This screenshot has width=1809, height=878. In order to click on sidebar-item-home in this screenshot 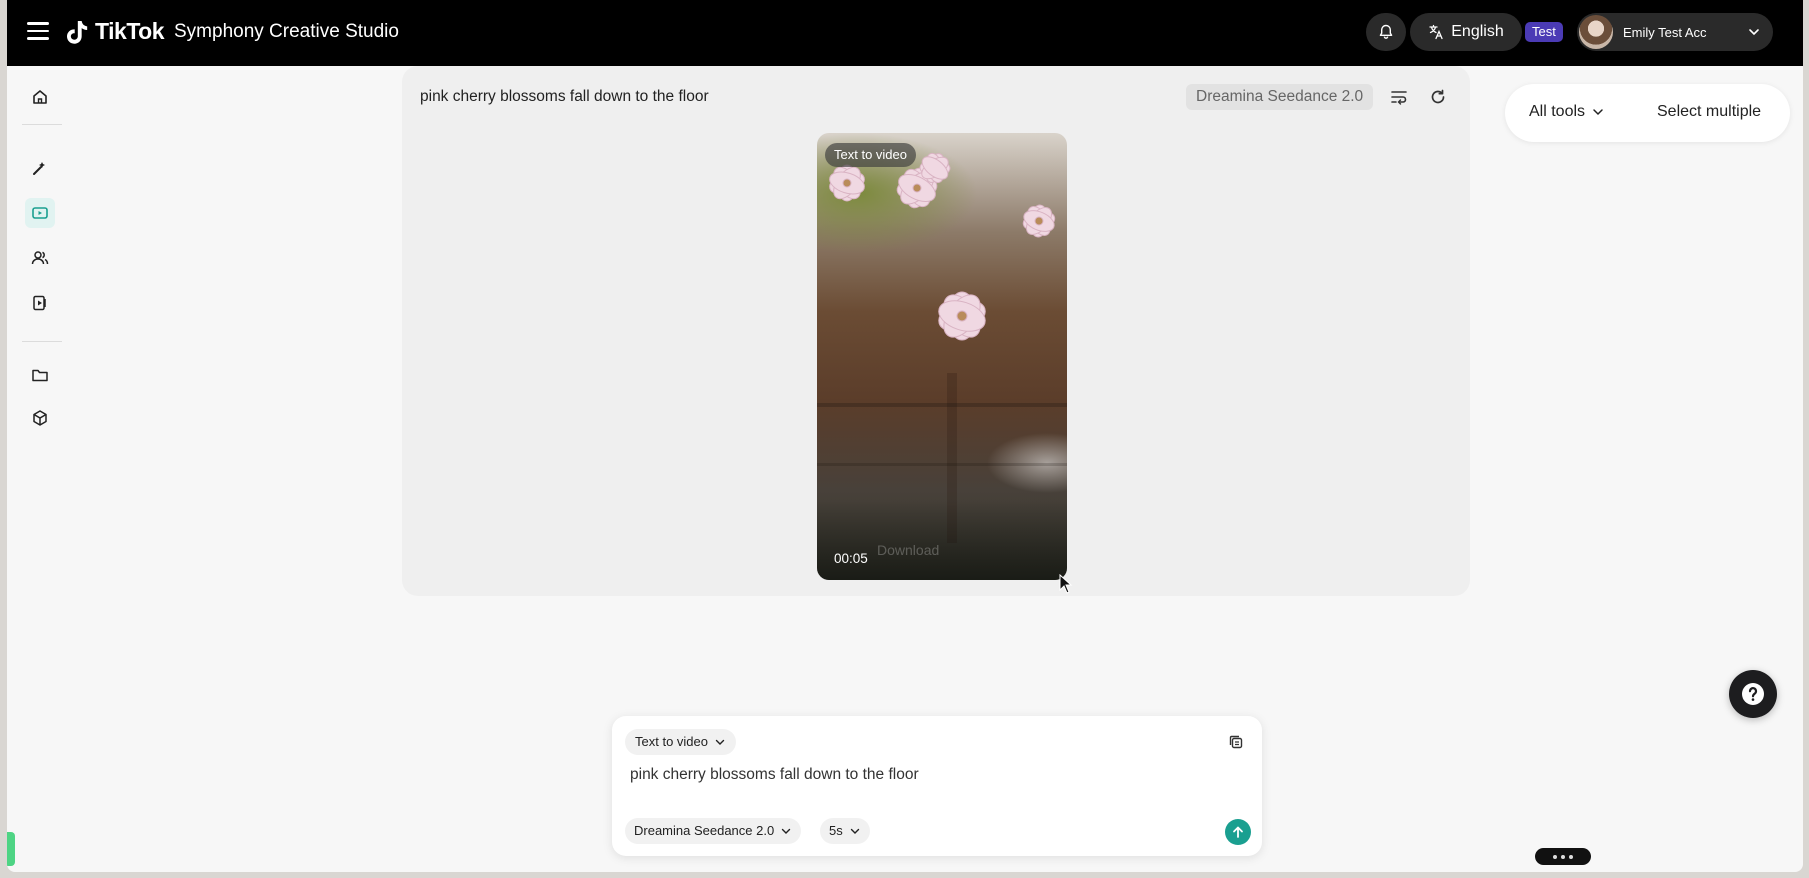, I will do `click(40, 97)`.